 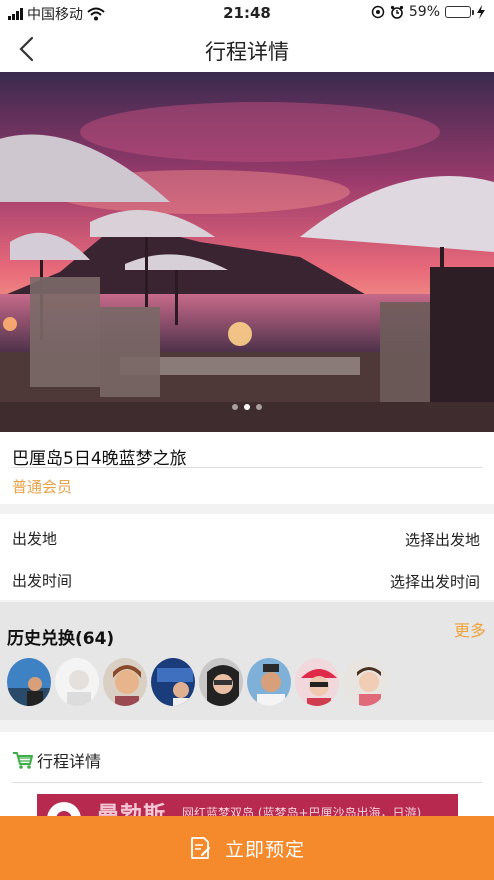 I want to click on charging-icon, so click(x=481, y=12).